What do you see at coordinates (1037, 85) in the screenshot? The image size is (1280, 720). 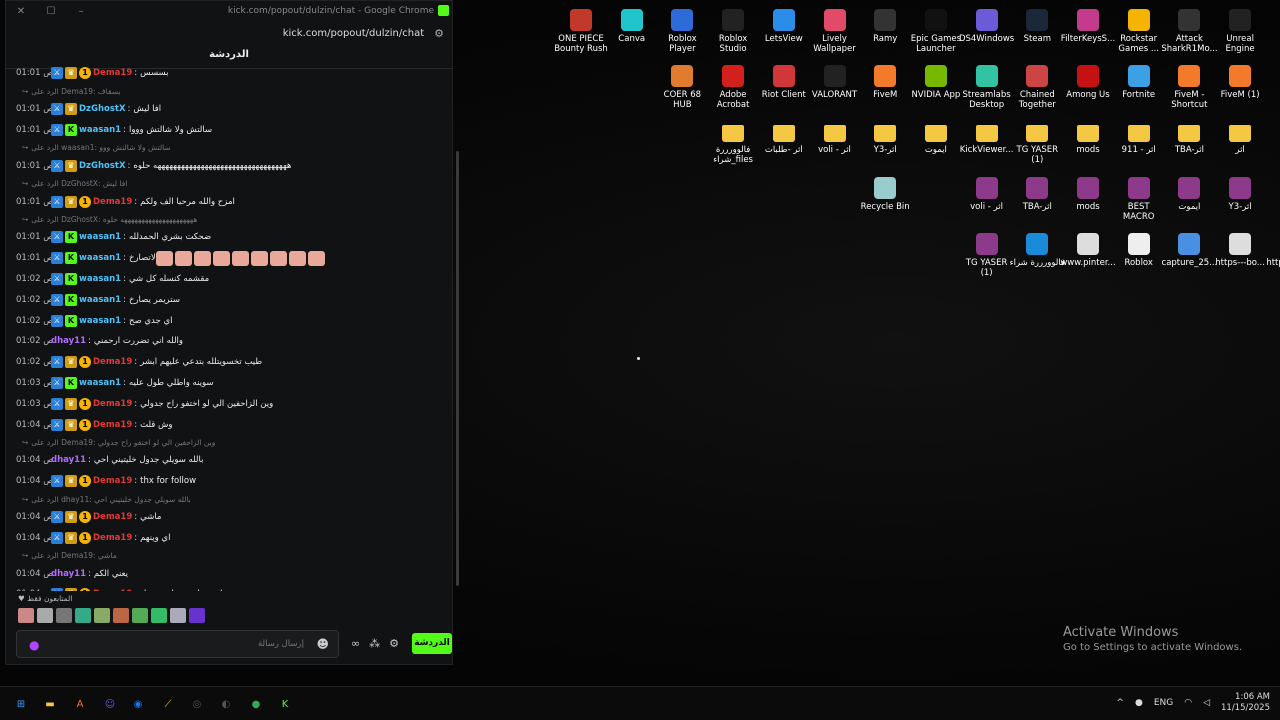 I see `desktop-icon: Chained Together` at bounding box center [1037, 85].